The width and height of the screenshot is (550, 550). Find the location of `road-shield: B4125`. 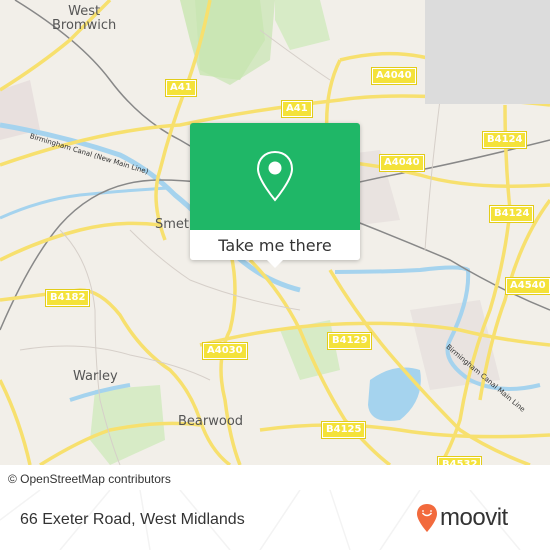

road-shield: B4125 is located at coordinates (343, 430).